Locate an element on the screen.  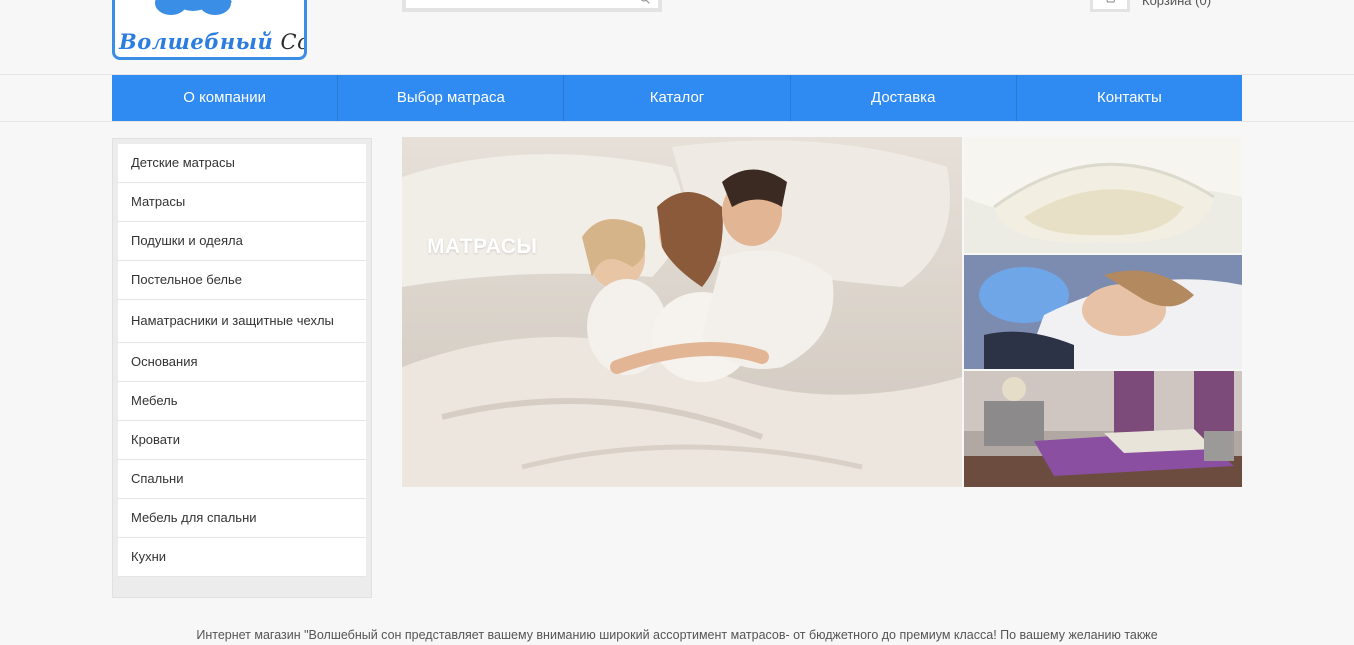
sidebar-item-mattress-covers: Наматрасники и защитные чехлы is located at coordinates (242, 321).